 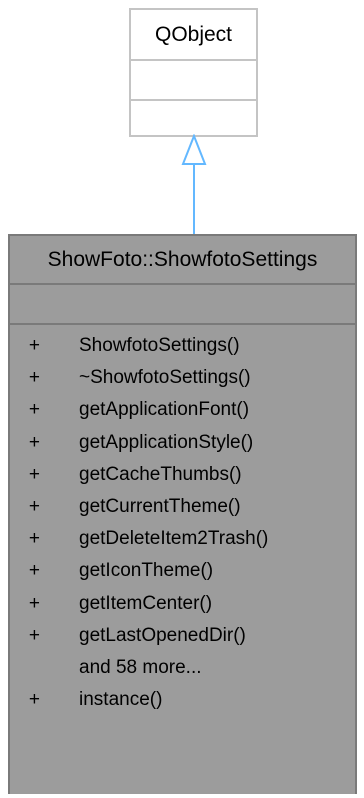 I want to click on member-row: + getCurrentTheme(), so click(x=182, y=507).